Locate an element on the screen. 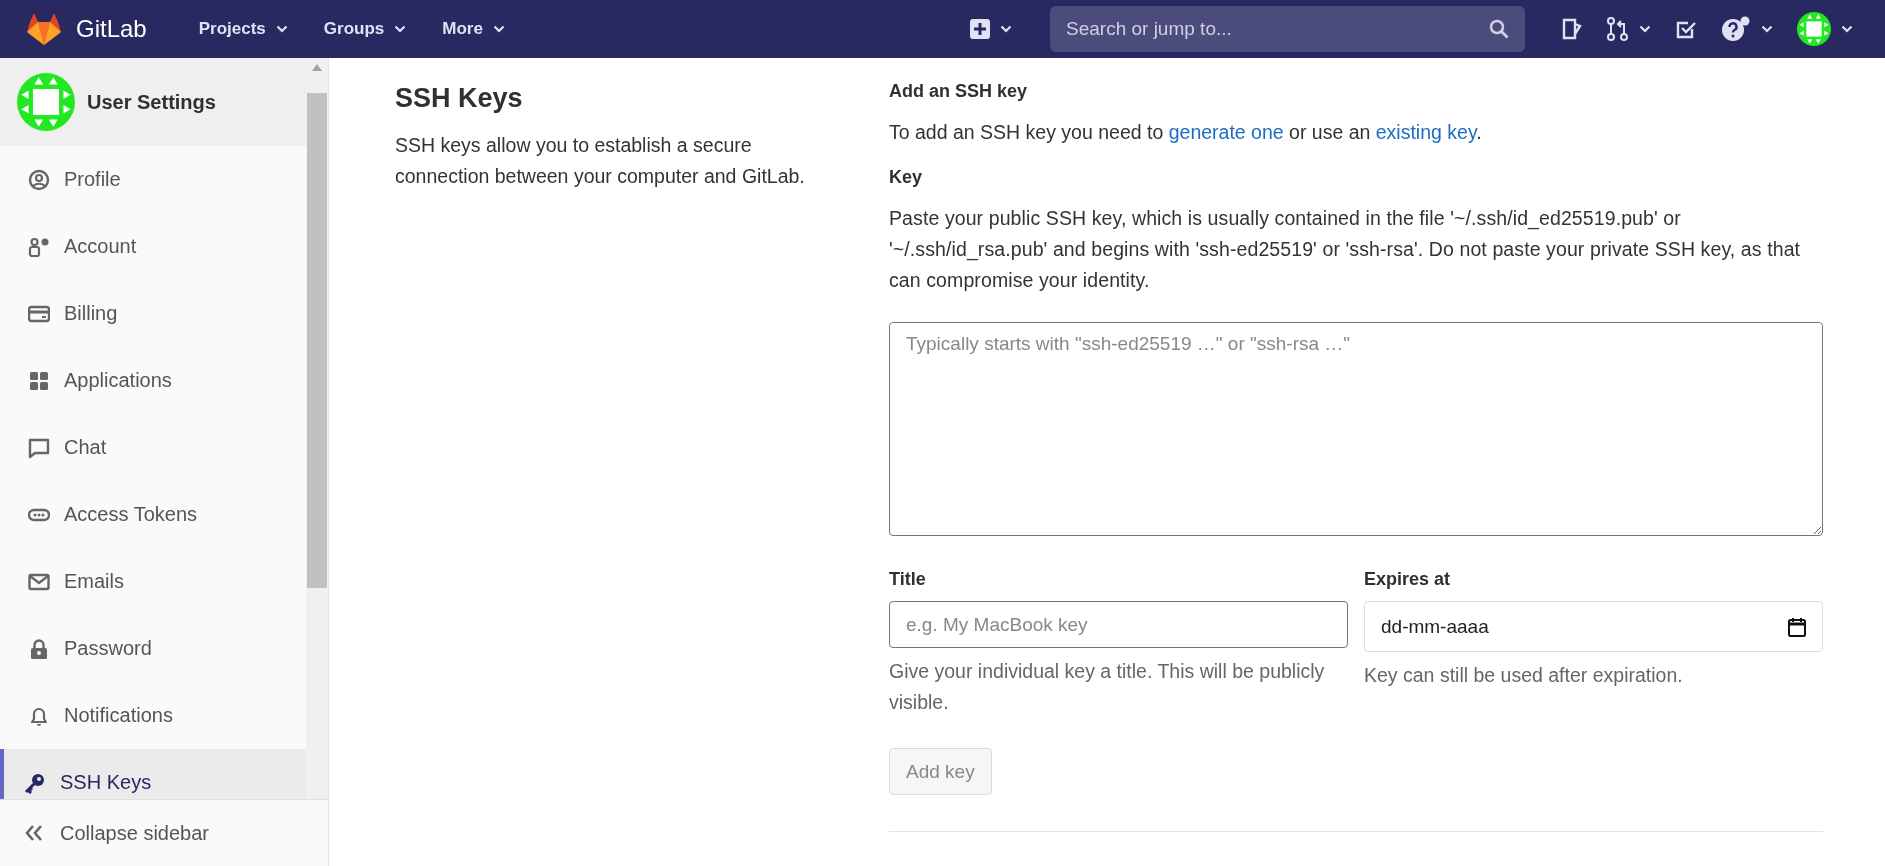 The height and width of the screenshot is (866, 1885). padlock-icon is located at coordinates (39, 648).